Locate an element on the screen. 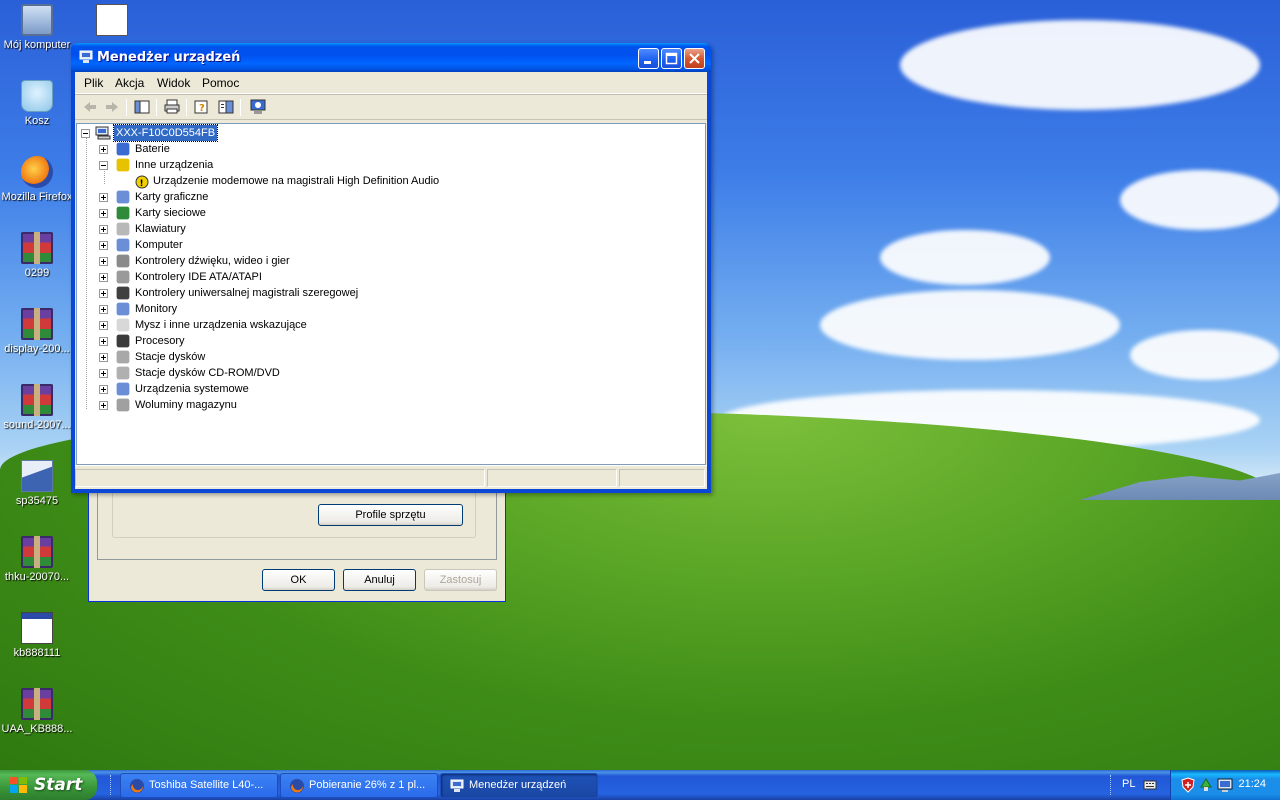 This screenshot has height=800, width=1280. cdrom-icon is located at coordinates (123, 373).